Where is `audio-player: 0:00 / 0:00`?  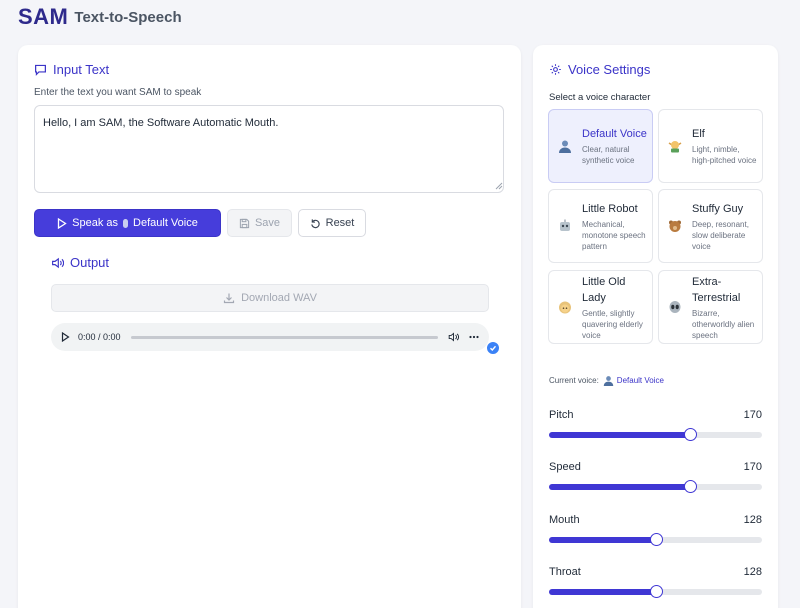 audio-player: 0:00 / 0:00 is located at coordinates (270, 337).